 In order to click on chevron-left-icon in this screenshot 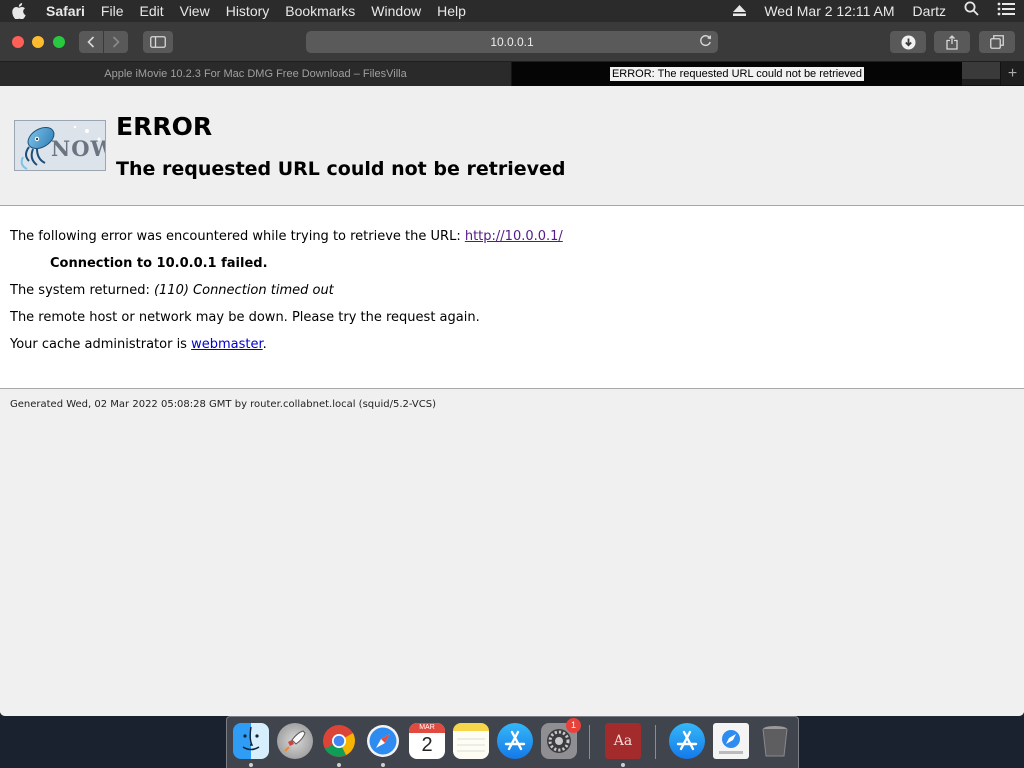, I will do `click(91, 42)`.